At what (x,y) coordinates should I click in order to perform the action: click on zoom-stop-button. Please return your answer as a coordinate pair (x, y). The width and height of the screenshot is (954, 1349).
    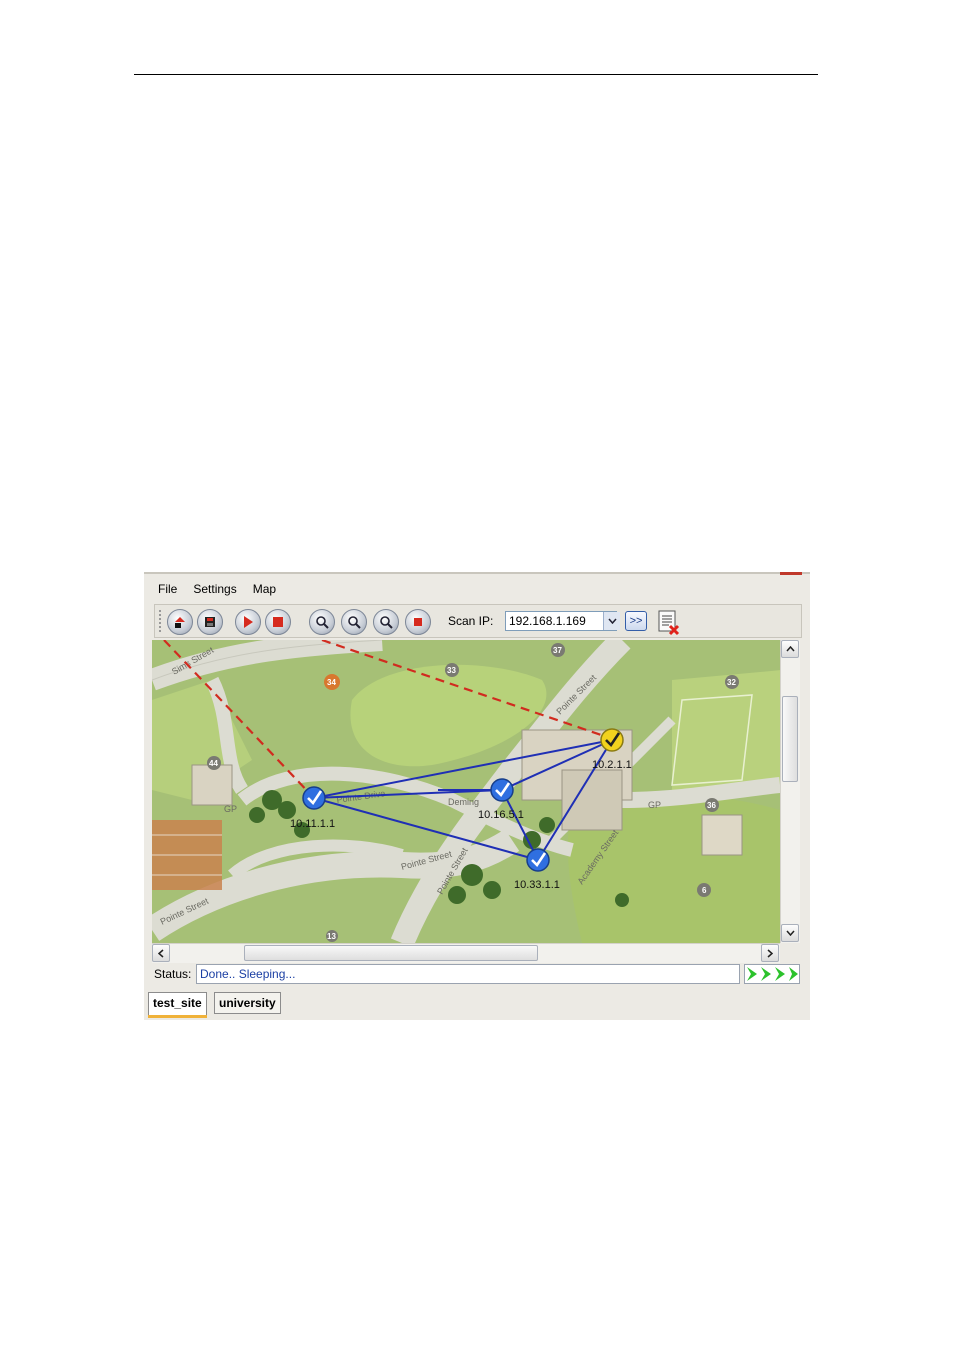
    Looking at the image, I should click on (418, 622).